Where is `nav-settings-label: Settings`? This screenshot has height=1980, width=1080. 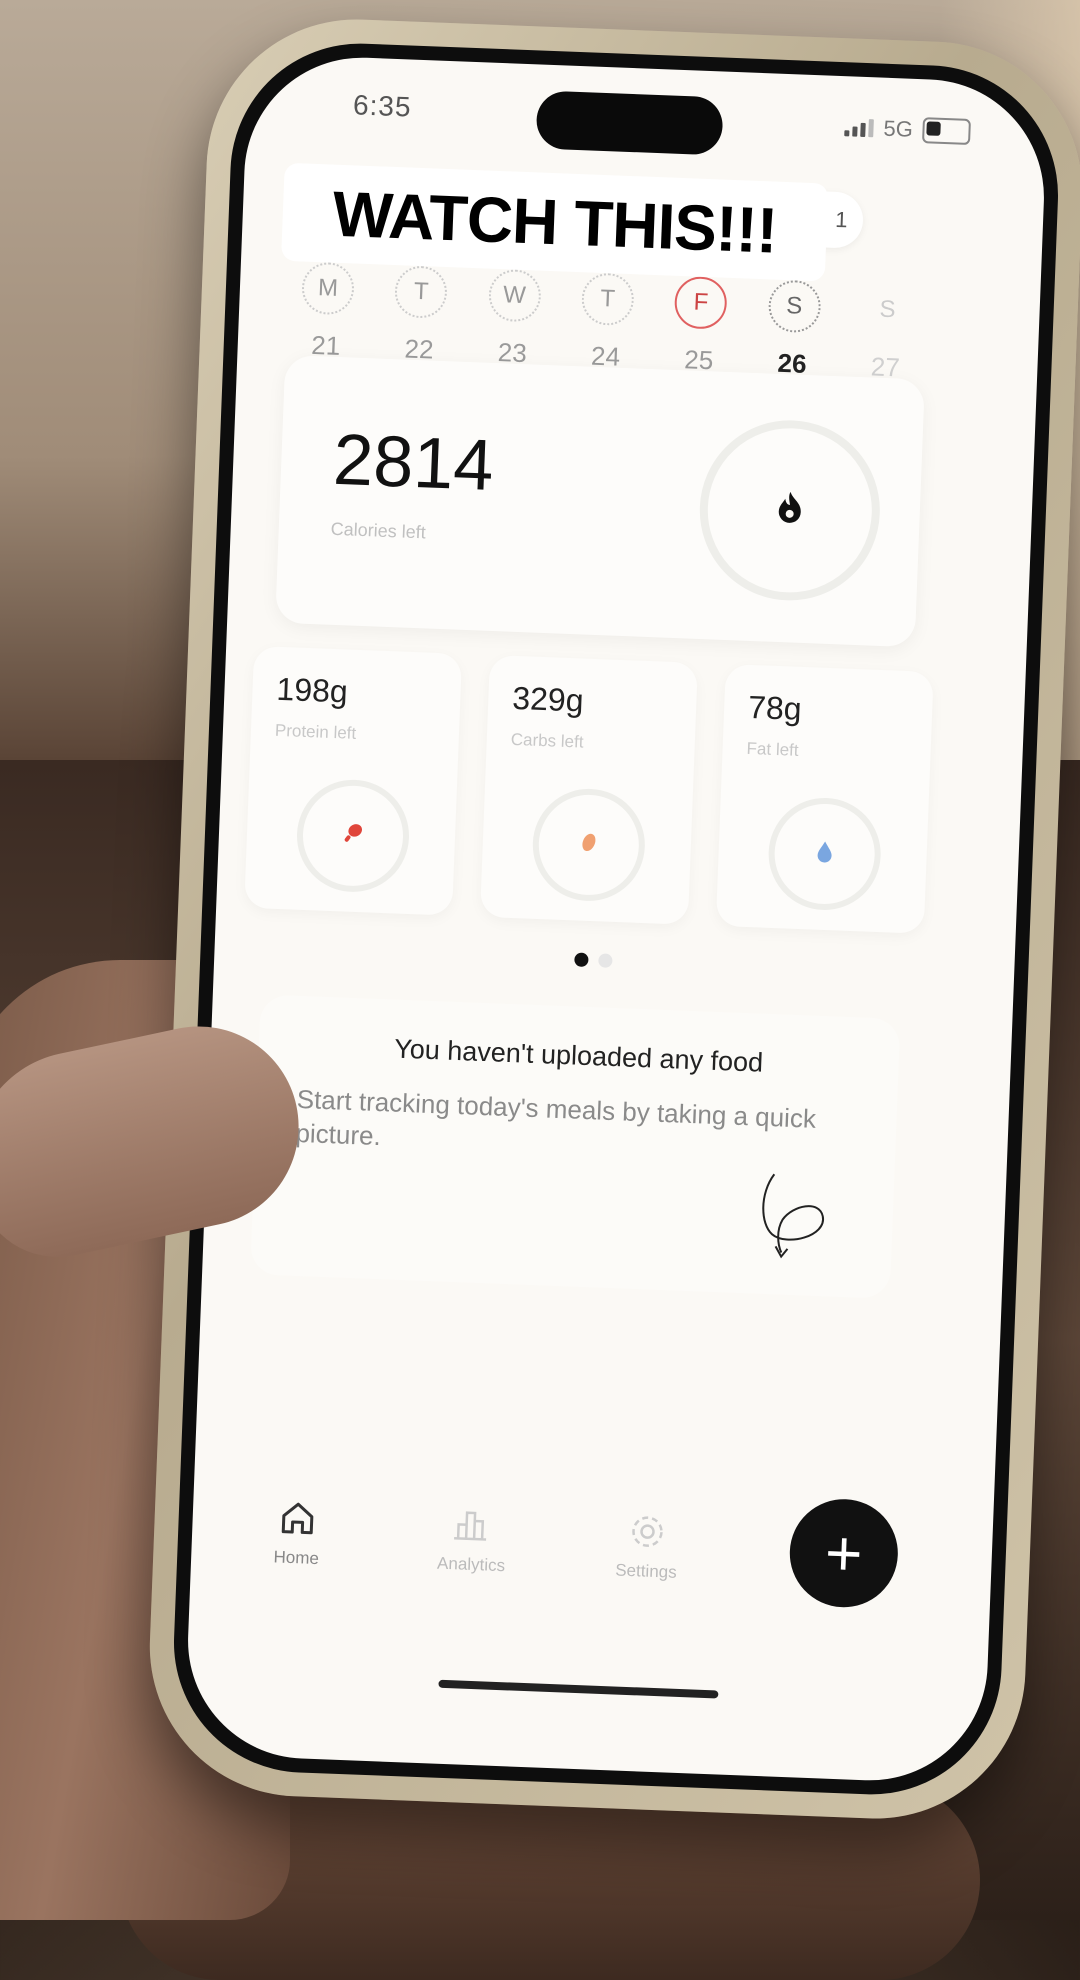
nav-settings-label: Settings is located at coordinates (646, 1571).